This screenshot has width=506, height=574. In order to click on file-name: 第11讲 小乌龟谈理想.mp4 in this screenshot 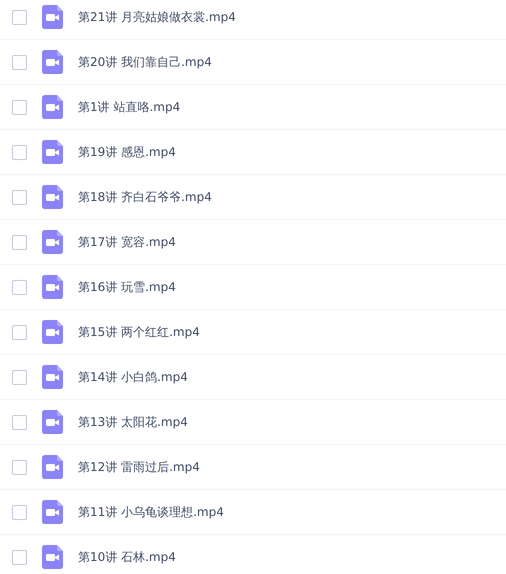, I will do `click(151, 512)`.